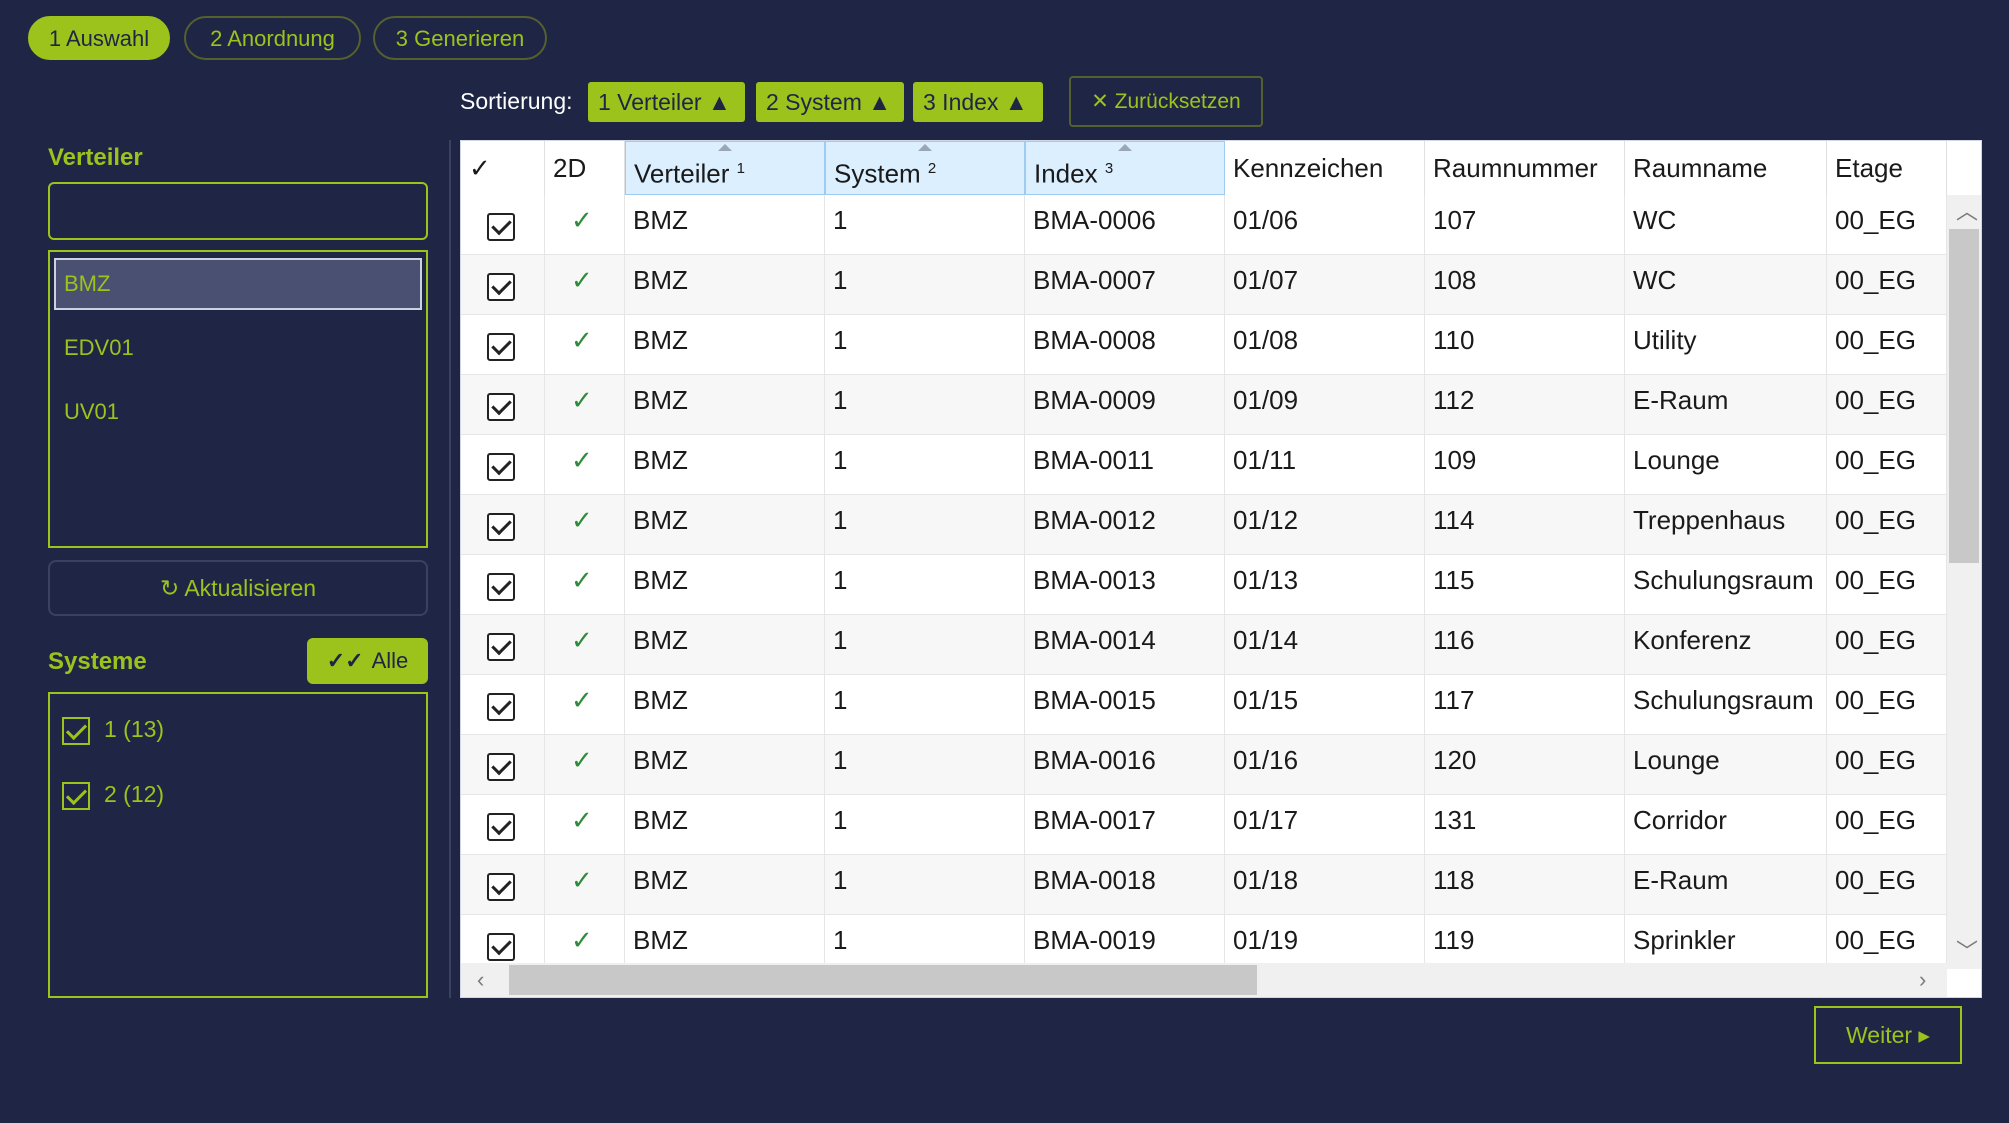 The width and height of the screenshot is (2009, 1123). Describe the element at coordinates (238, 348) in the screenshot. I see `verteiler-item-edv01: EDV01` at that location.